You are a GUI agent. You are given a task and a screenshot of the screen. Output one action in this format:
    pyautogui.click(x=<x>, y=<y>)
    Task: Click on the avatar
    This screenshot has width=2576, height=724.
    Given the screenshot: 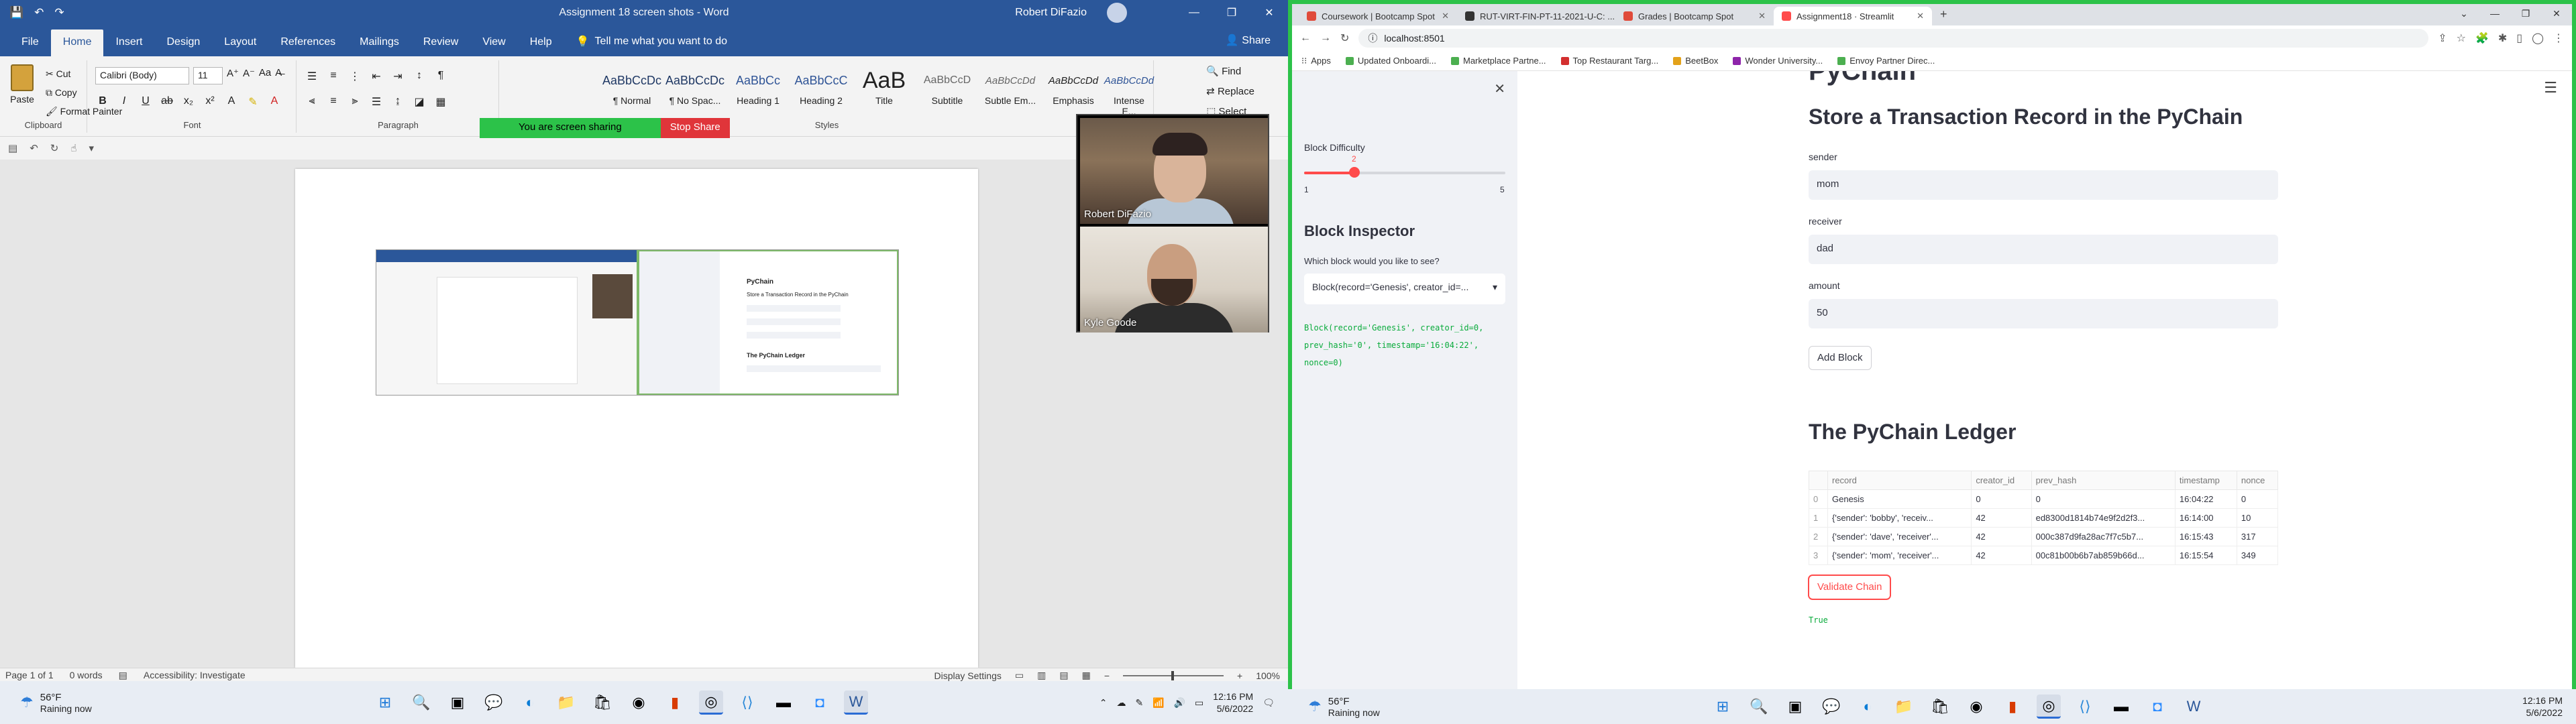 What is the action you would take?
    pyautogui.click(x=1117, y=13)
    